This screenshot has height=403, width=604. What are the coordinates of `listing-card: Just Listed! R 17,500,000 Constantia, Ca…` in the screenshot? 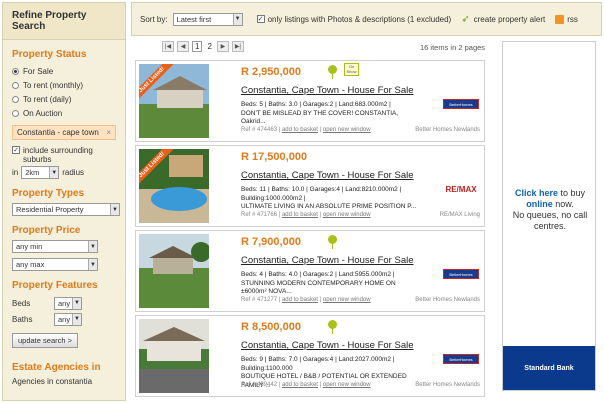 It's located at (310, 186).